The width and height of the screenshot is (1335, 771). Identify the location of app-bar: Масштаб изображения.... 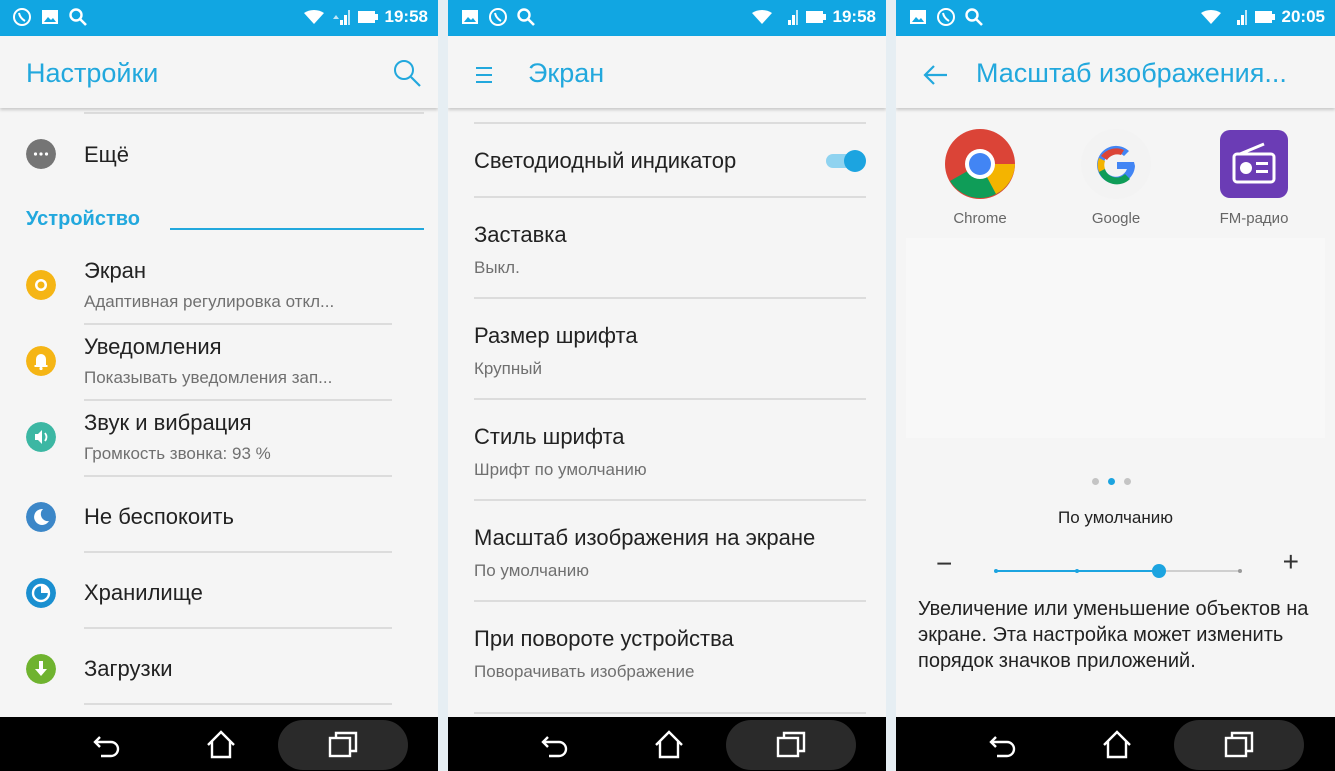
(1115, 72).